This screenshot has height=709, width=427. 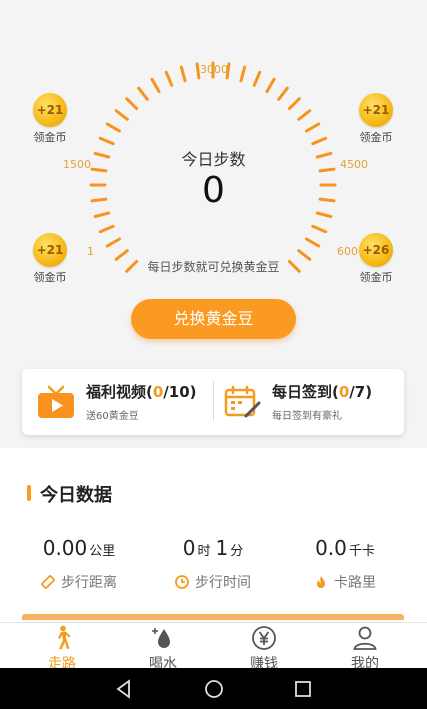 What do you see at coordinates (65, 548) in the screenshot?
I see `distance-value: 0.00` at bounding box center [65, 548].